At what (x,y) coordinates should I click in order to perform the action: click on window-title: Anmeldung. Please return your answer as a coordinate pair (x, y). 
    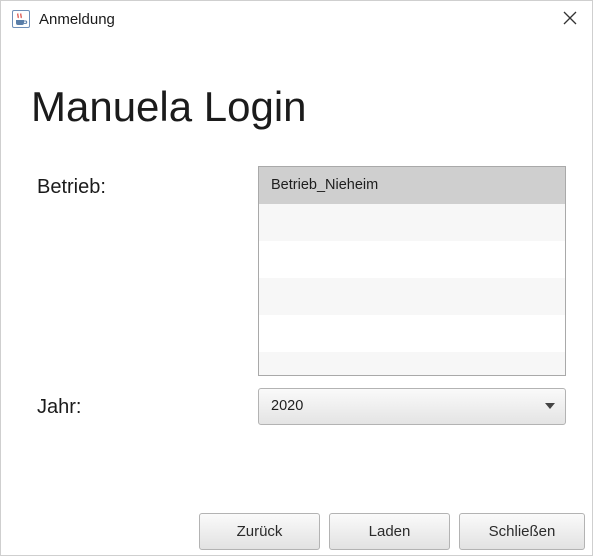
    Looking at the image, I should click on (77, 19).